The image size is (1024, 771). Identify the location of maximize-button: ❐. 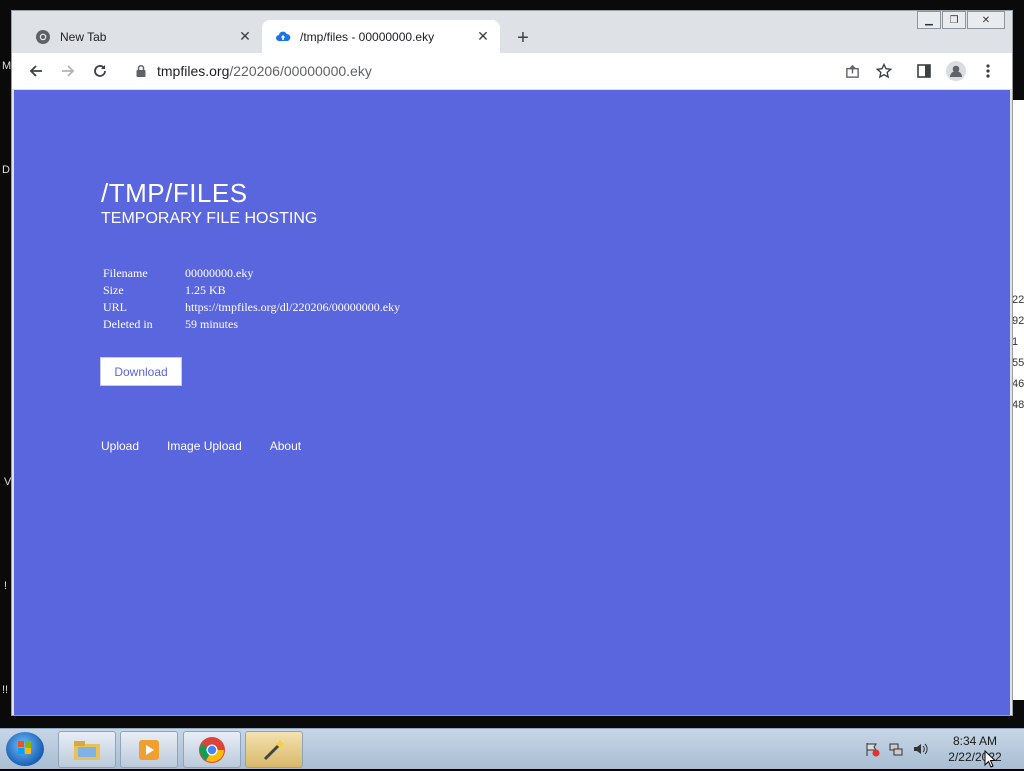
(954, 20).